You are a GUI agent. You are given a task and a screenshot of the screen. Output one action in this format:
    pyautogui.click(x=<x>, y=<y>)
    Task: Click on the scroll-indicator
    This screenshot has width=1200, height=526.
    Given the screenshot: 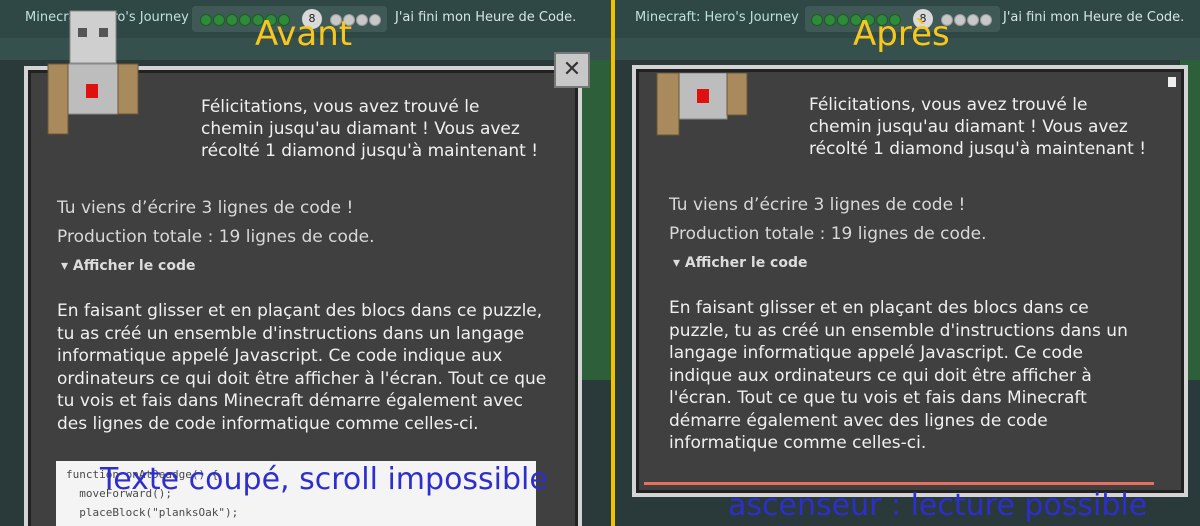 What is the action you would take?
    pyautogui.click(x=899, y=483)
    